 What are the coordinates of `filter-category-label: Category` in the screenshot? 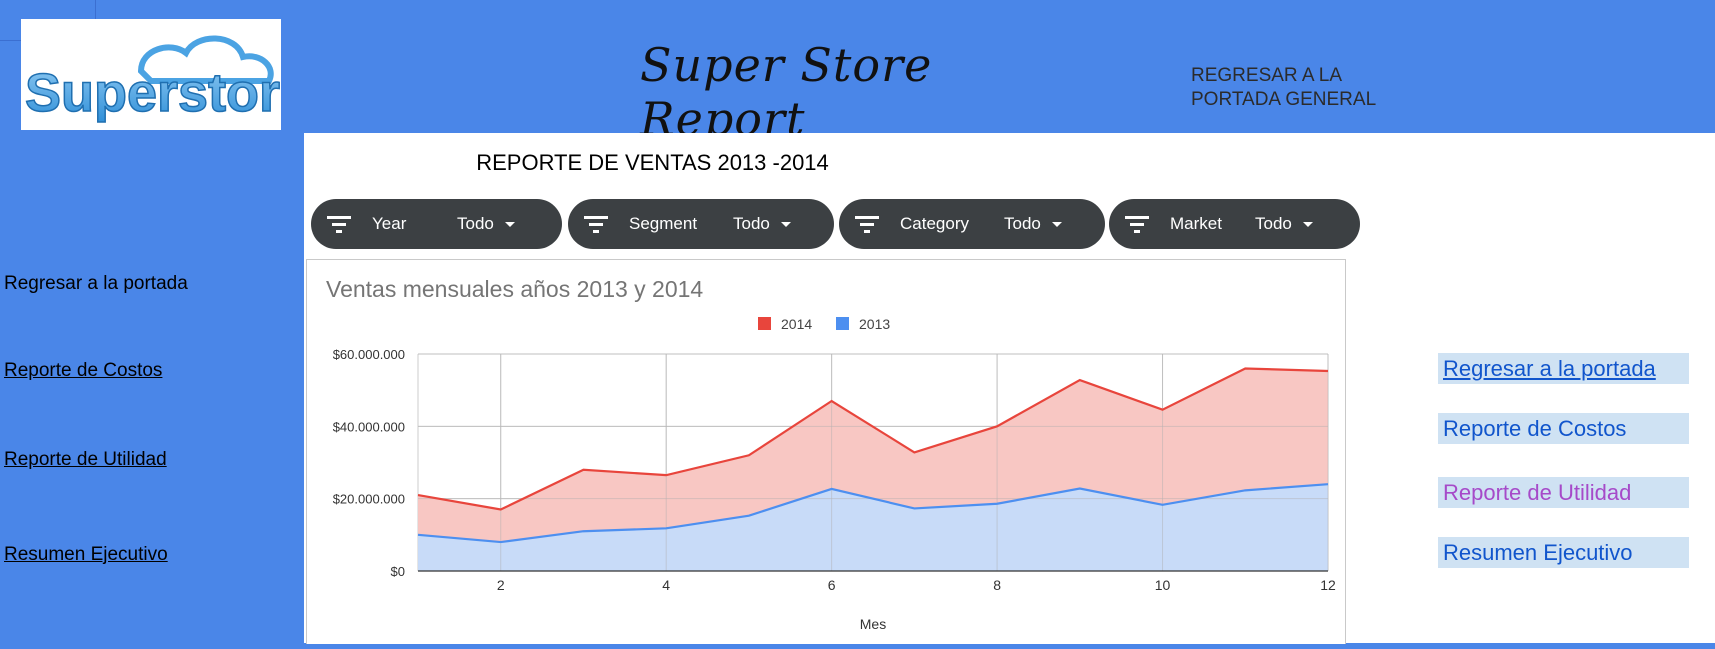 It's located at (934, 223).